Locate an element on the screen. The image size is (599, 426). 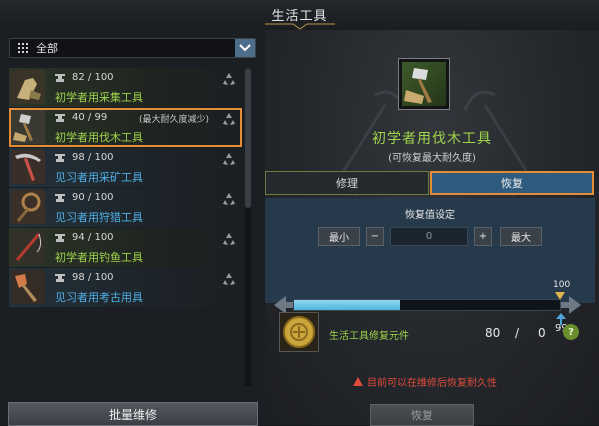
tool-durability: 82 / 100 is located at coordinates (93, 77).